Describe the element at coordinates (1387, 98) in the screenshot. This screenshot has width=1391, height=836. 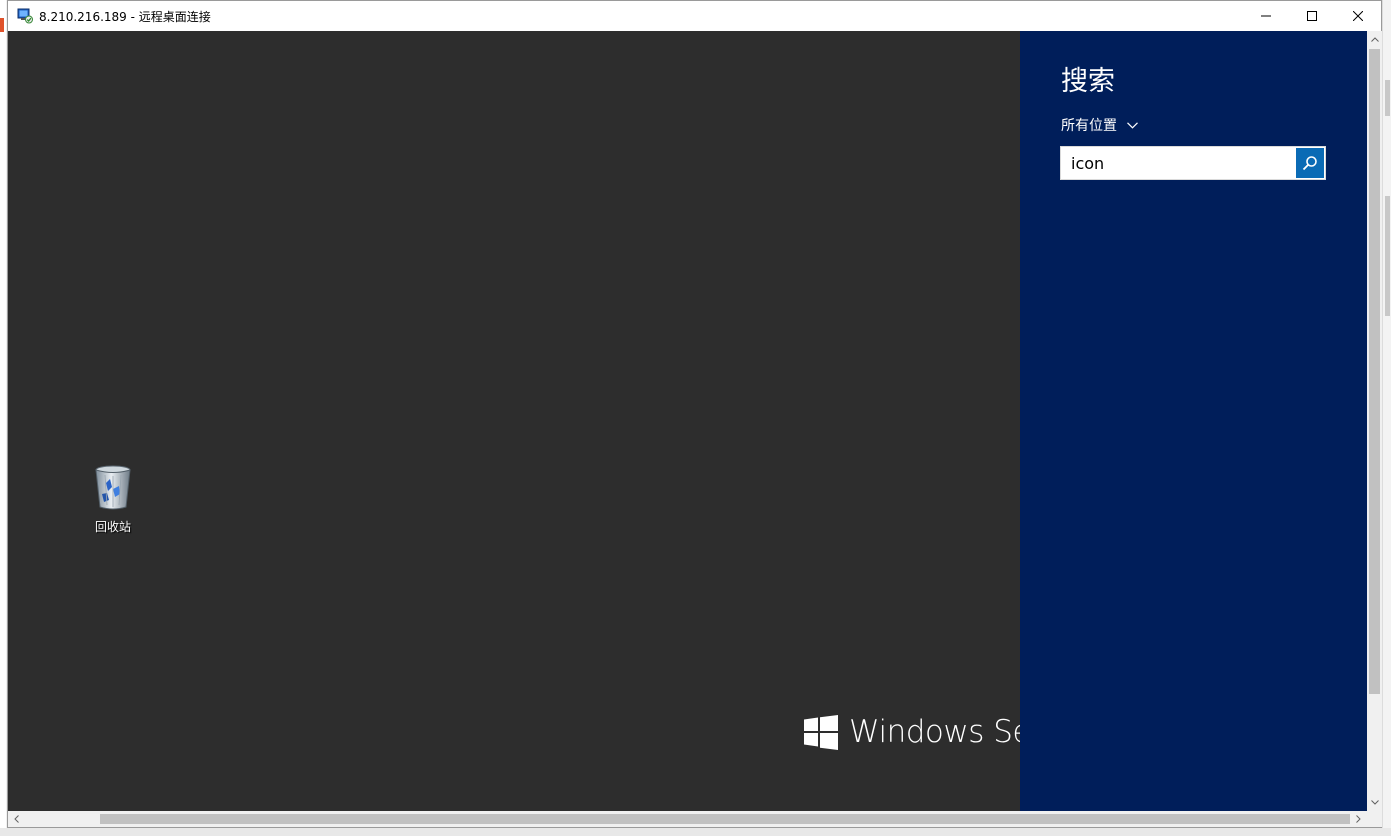
I see `host-scroll-mark` at that location.